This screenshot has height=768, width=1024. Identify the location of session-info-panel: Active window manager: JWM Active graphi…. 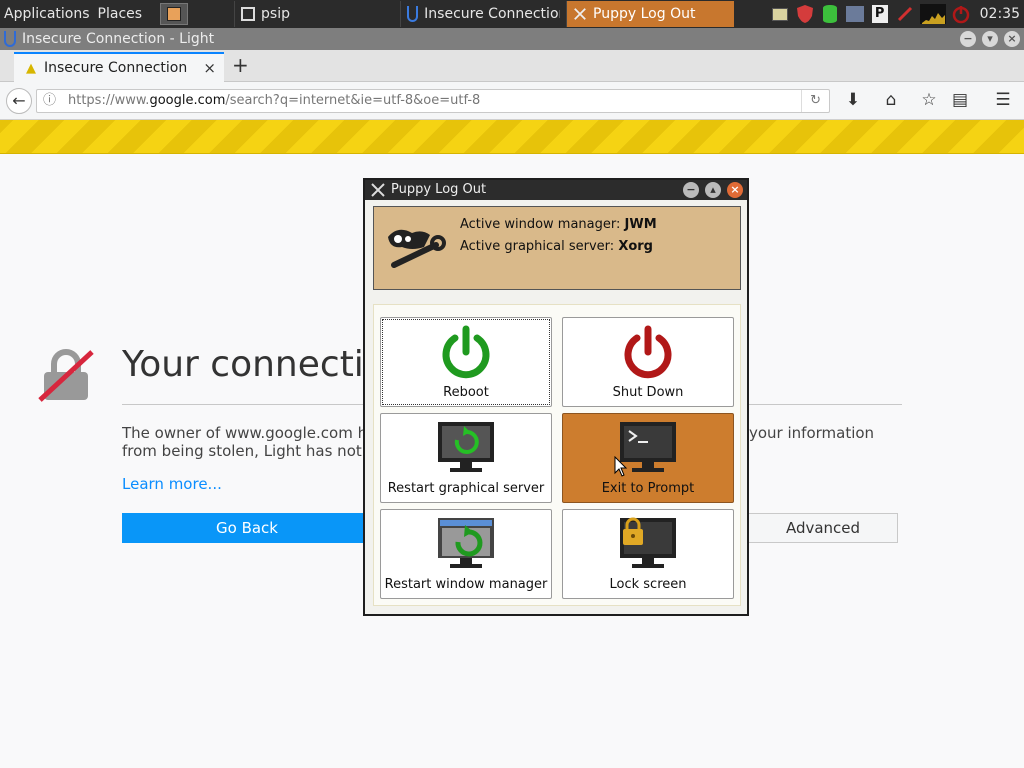
(557, 248).